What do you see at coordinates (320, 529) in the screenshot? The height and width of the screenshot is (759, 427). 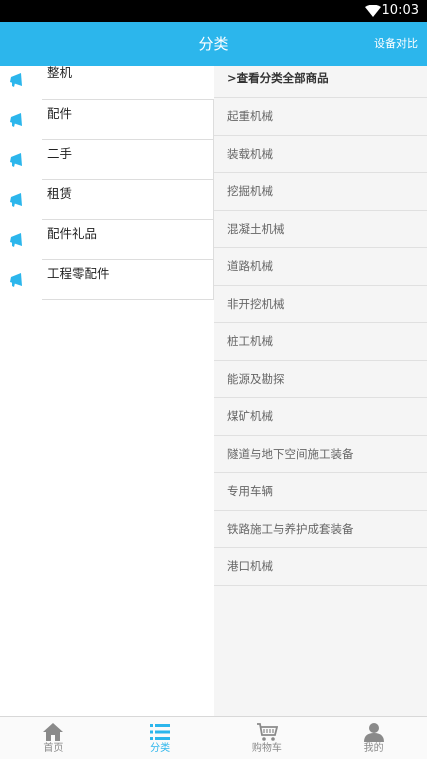 I see `subcategory-item: 铁路施工与养护成套装备` at bounding box center [320, 529].